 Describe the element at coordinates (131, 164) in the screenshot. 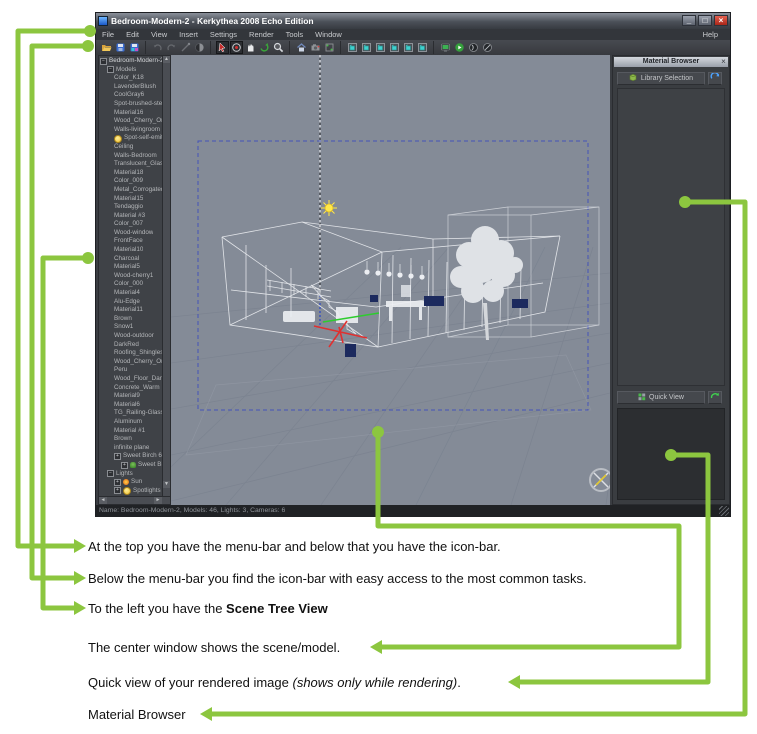

I see `tree-item: Translucent_Glass_` at that location.